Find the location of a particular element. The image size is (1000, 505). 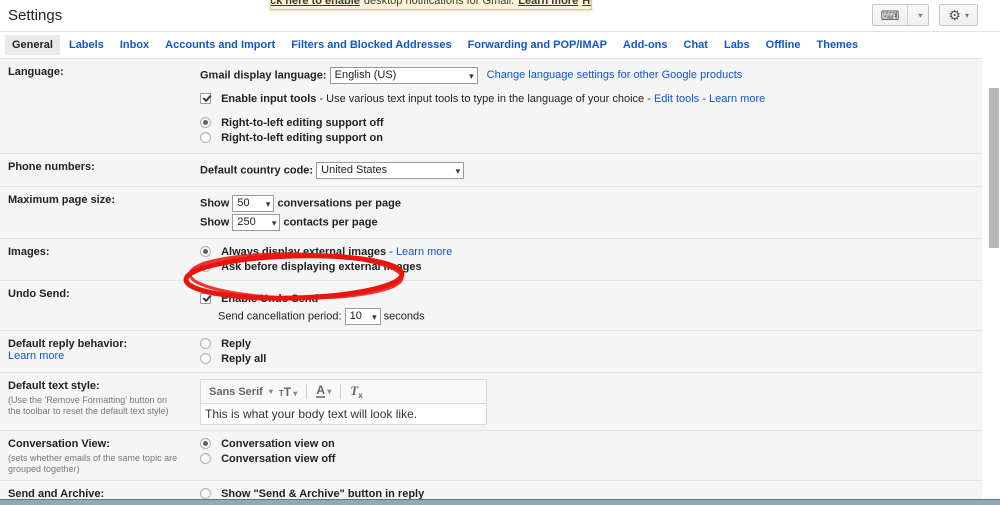

font-size-button: TT ▾ is located at coordinates (288, 392).